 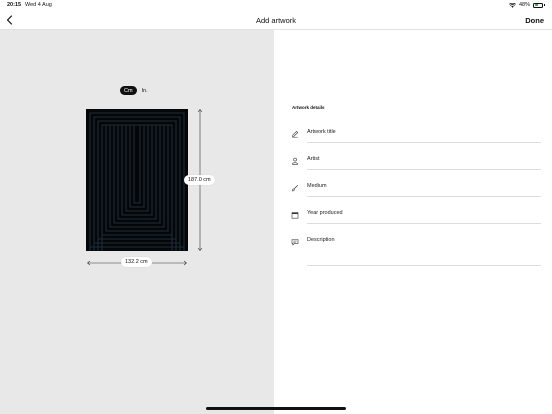 I want to click on medium-label: Medium, so click(x=317, y=186).